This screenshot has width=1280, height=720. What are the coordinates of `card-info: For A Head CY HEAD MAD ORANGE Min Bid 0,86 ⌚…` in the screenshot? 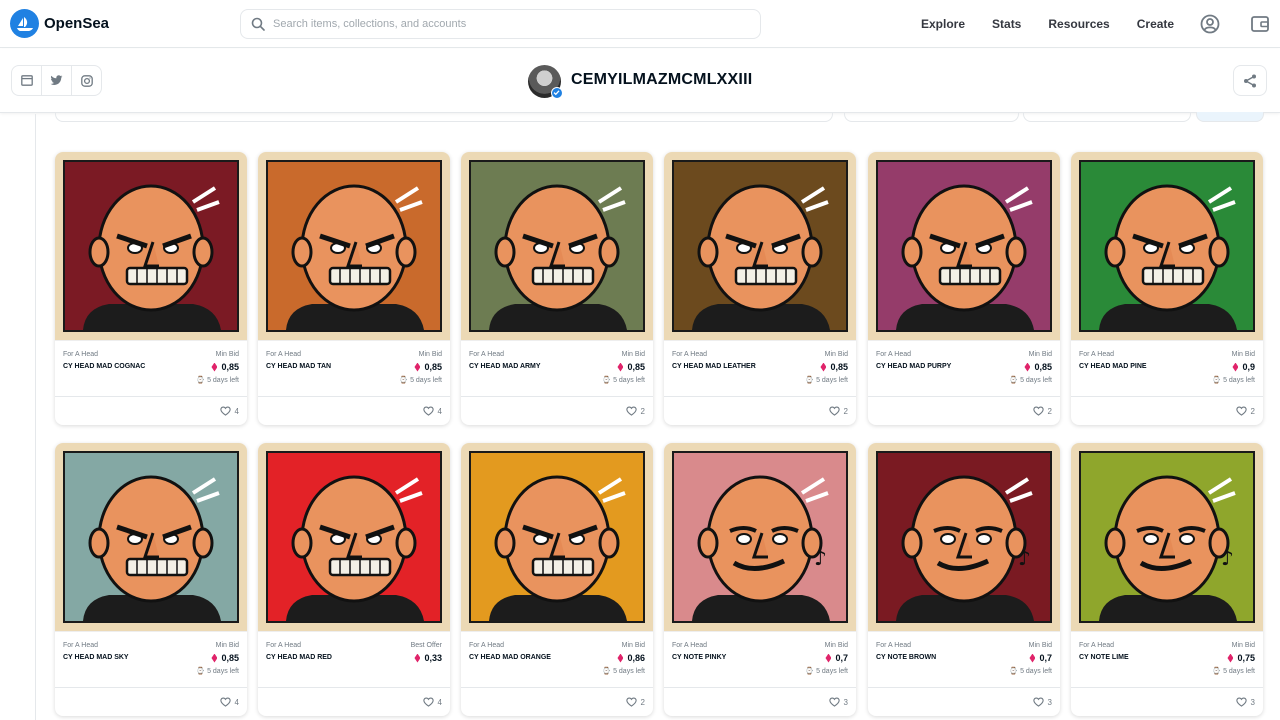 It's located at (557, 659).